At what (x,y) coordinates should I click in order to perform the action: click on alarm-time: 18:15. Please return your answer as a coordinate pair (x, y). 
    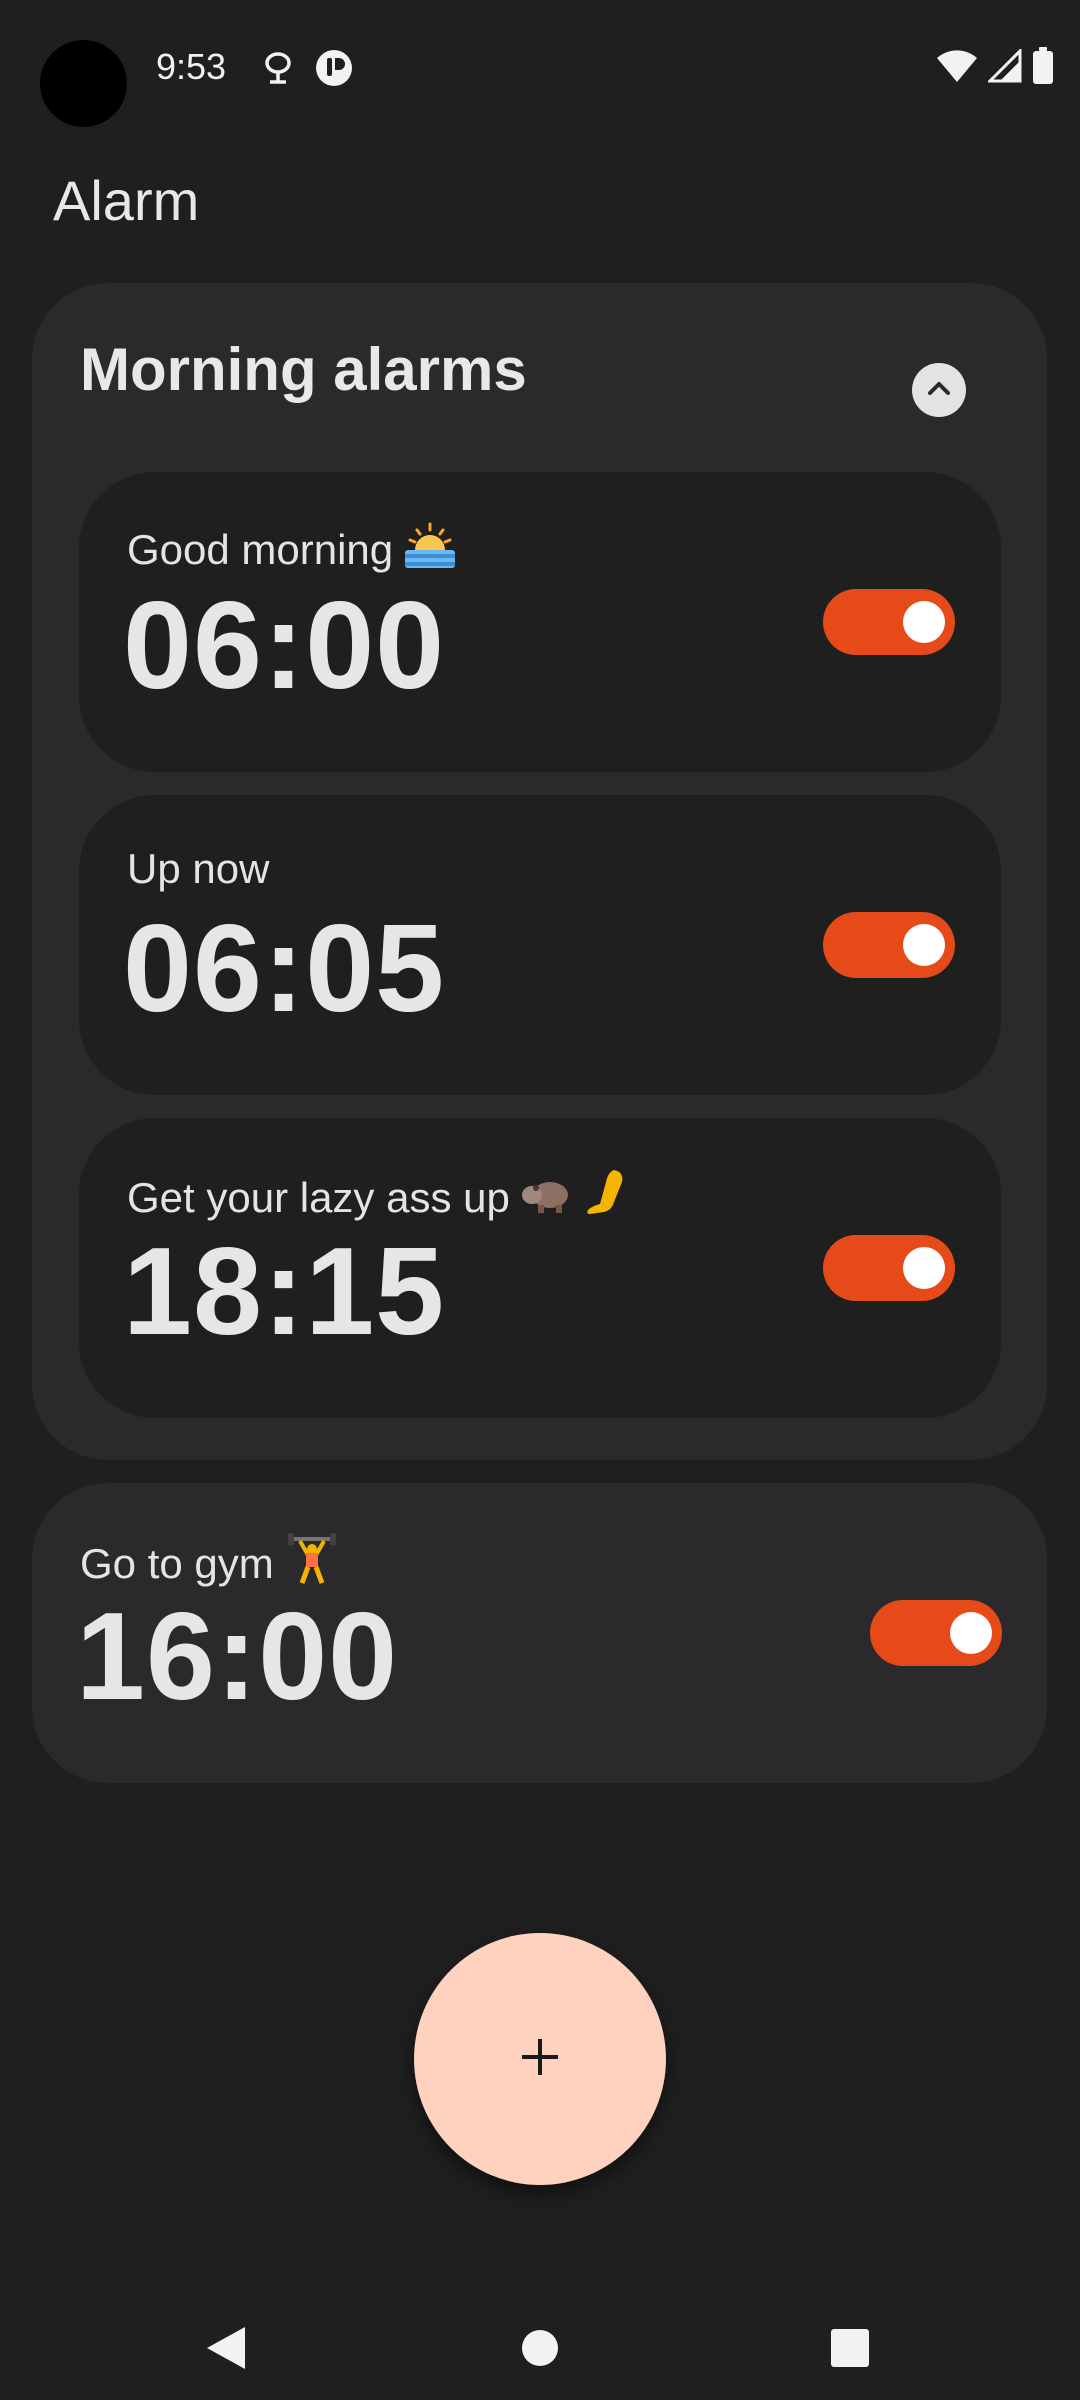
    Looking at the image, I should click on (284, 1292).